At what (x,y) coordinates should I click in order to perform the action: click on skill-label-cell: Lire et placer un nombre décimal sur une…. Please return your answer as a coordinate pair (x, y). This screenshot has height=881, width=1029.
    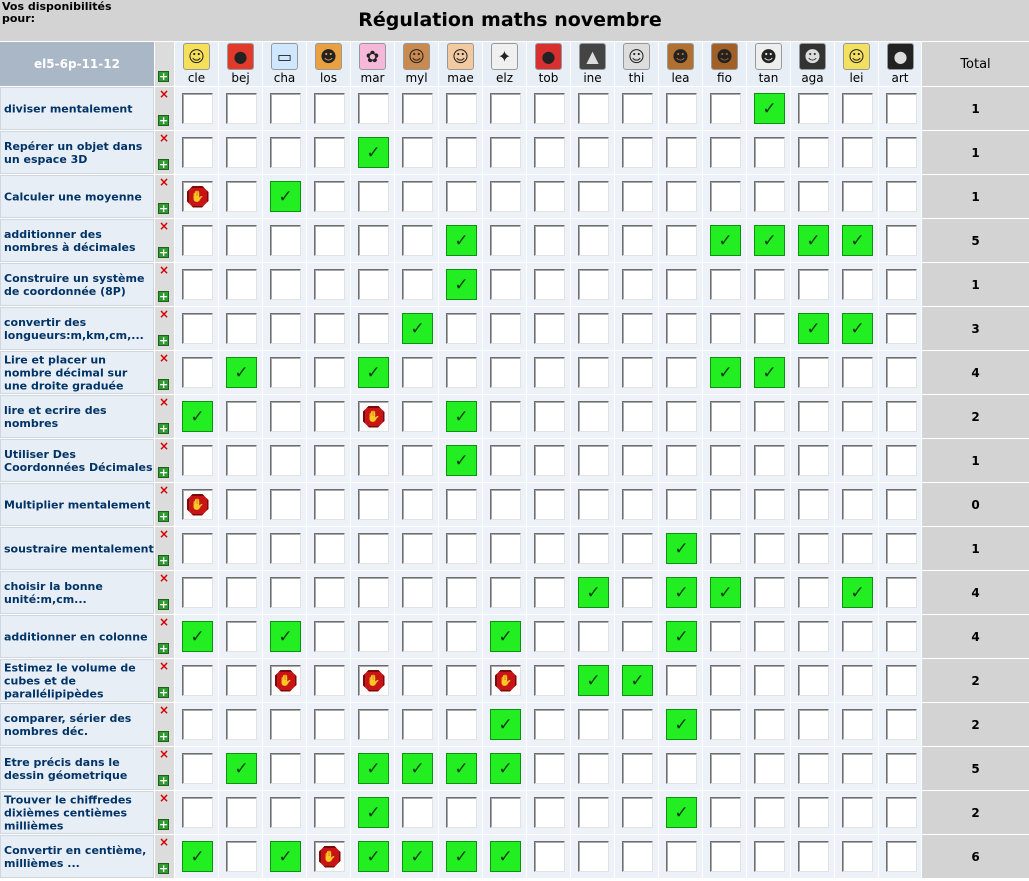
    Looking at the image, I should click on (77, 372).